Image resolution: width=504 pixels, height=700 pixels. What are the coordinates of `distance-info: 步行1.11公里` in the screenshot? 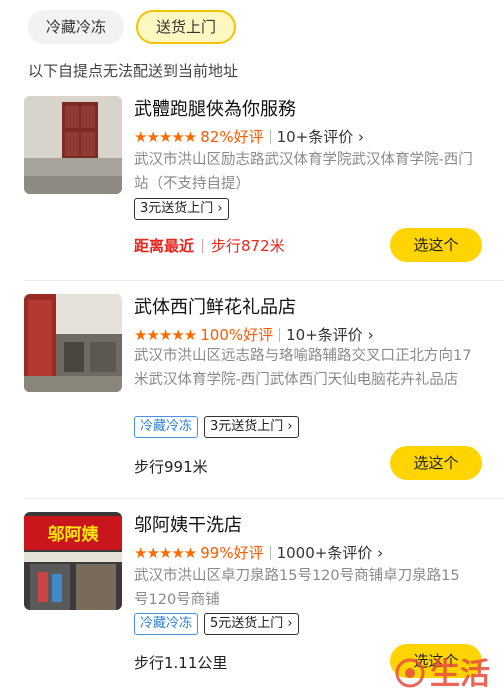 It's located at (180, 662).